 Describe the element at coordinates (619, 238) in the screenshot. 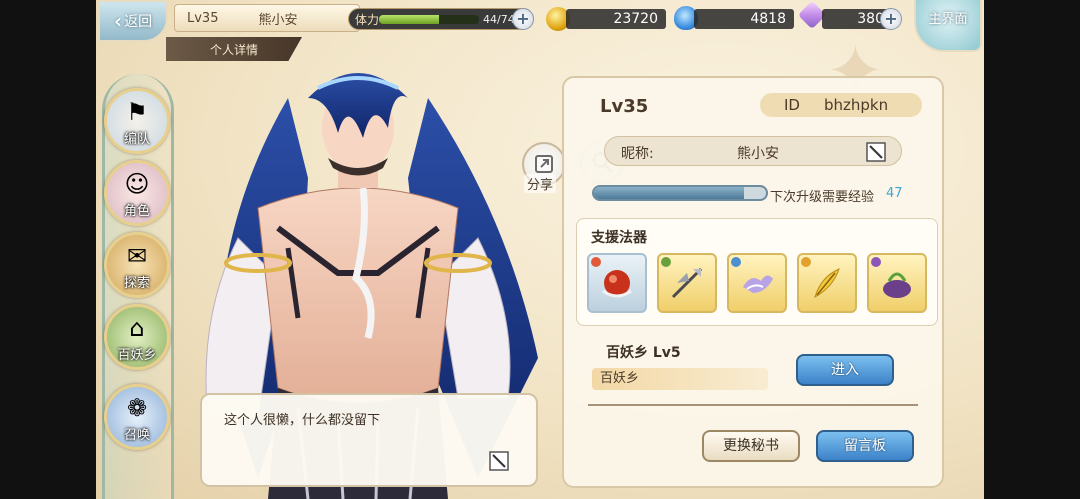

I see `support-artifacts-title: 支援法器` at that location.